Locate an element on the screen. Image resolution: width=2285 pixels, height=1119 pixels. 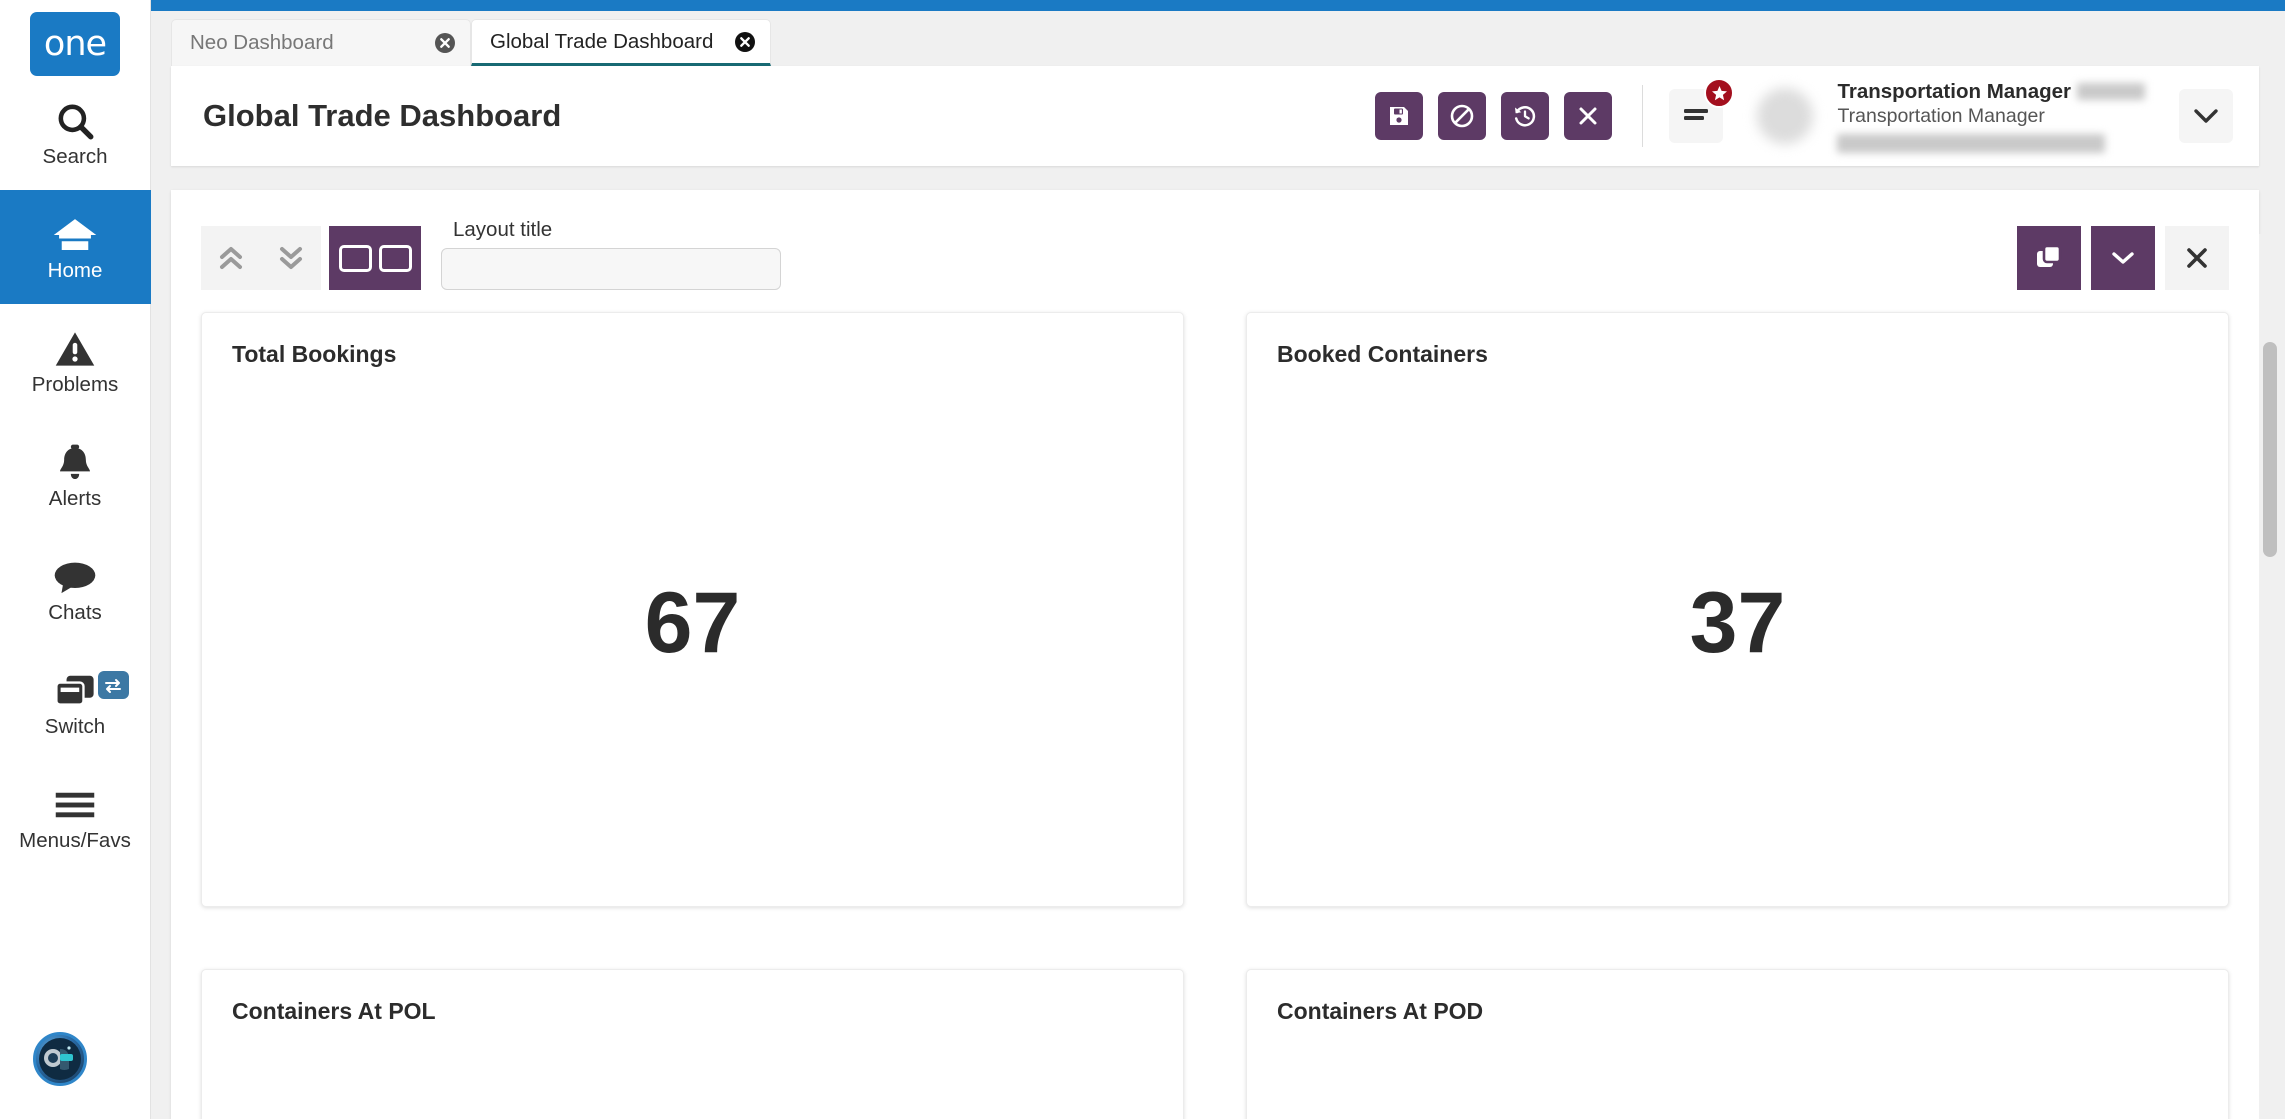
widget-value: 37 is located at coordinates (1737, 623).